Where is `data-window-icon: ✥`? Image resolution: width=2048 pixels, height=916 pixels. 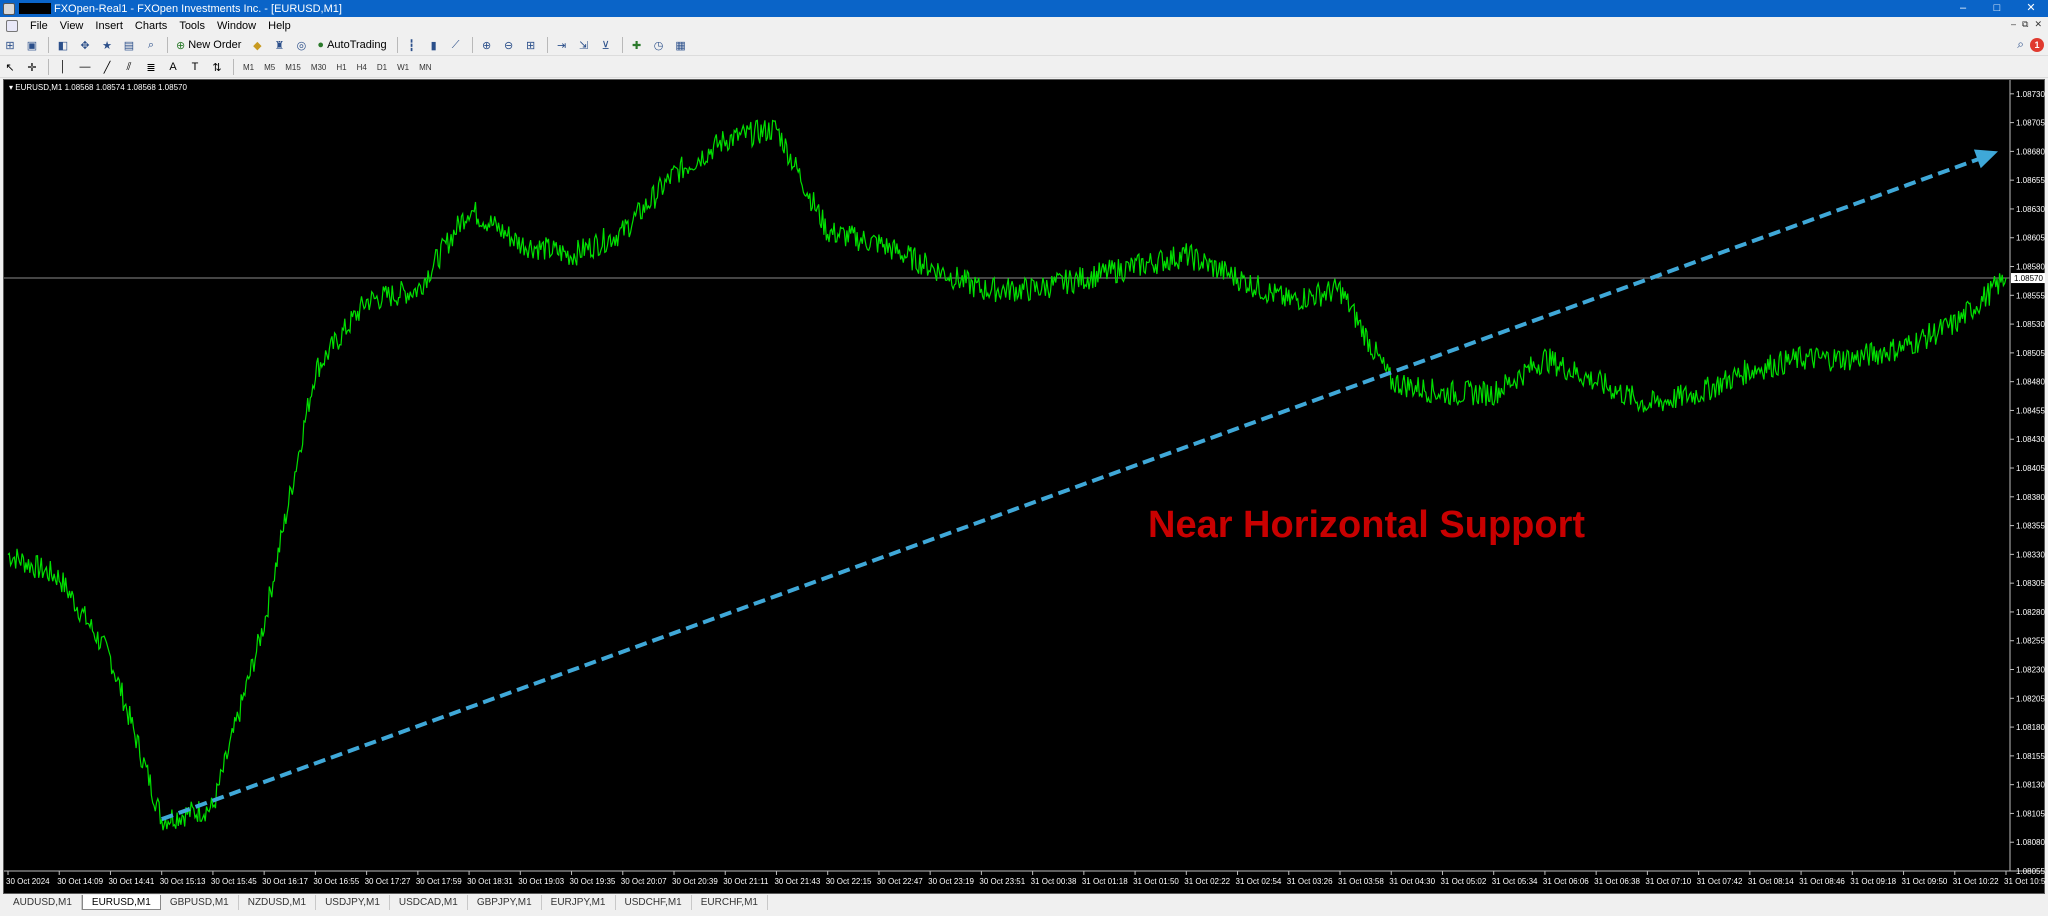
data-window-icon: ✥ is located at coordinates (85, 45).